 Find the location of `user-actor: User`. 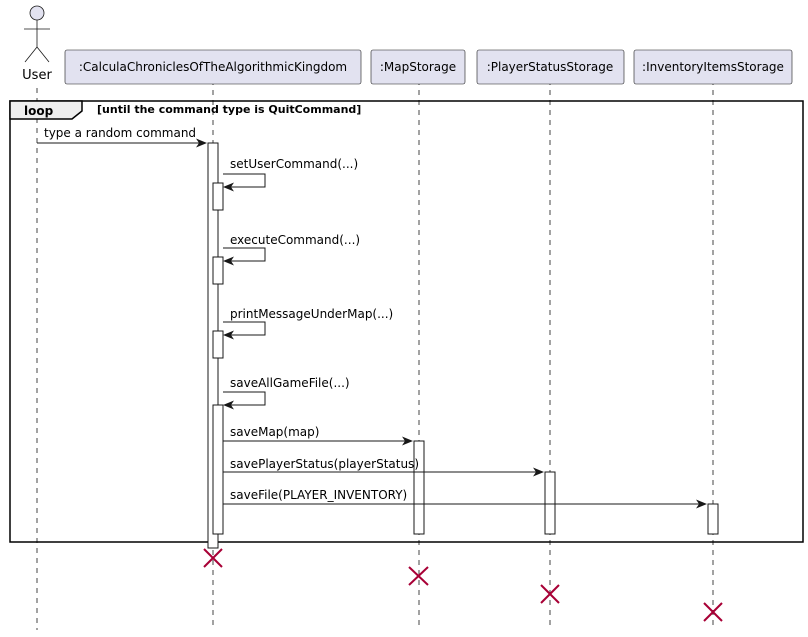

user-actor: User is located at coordinates (37, 44).